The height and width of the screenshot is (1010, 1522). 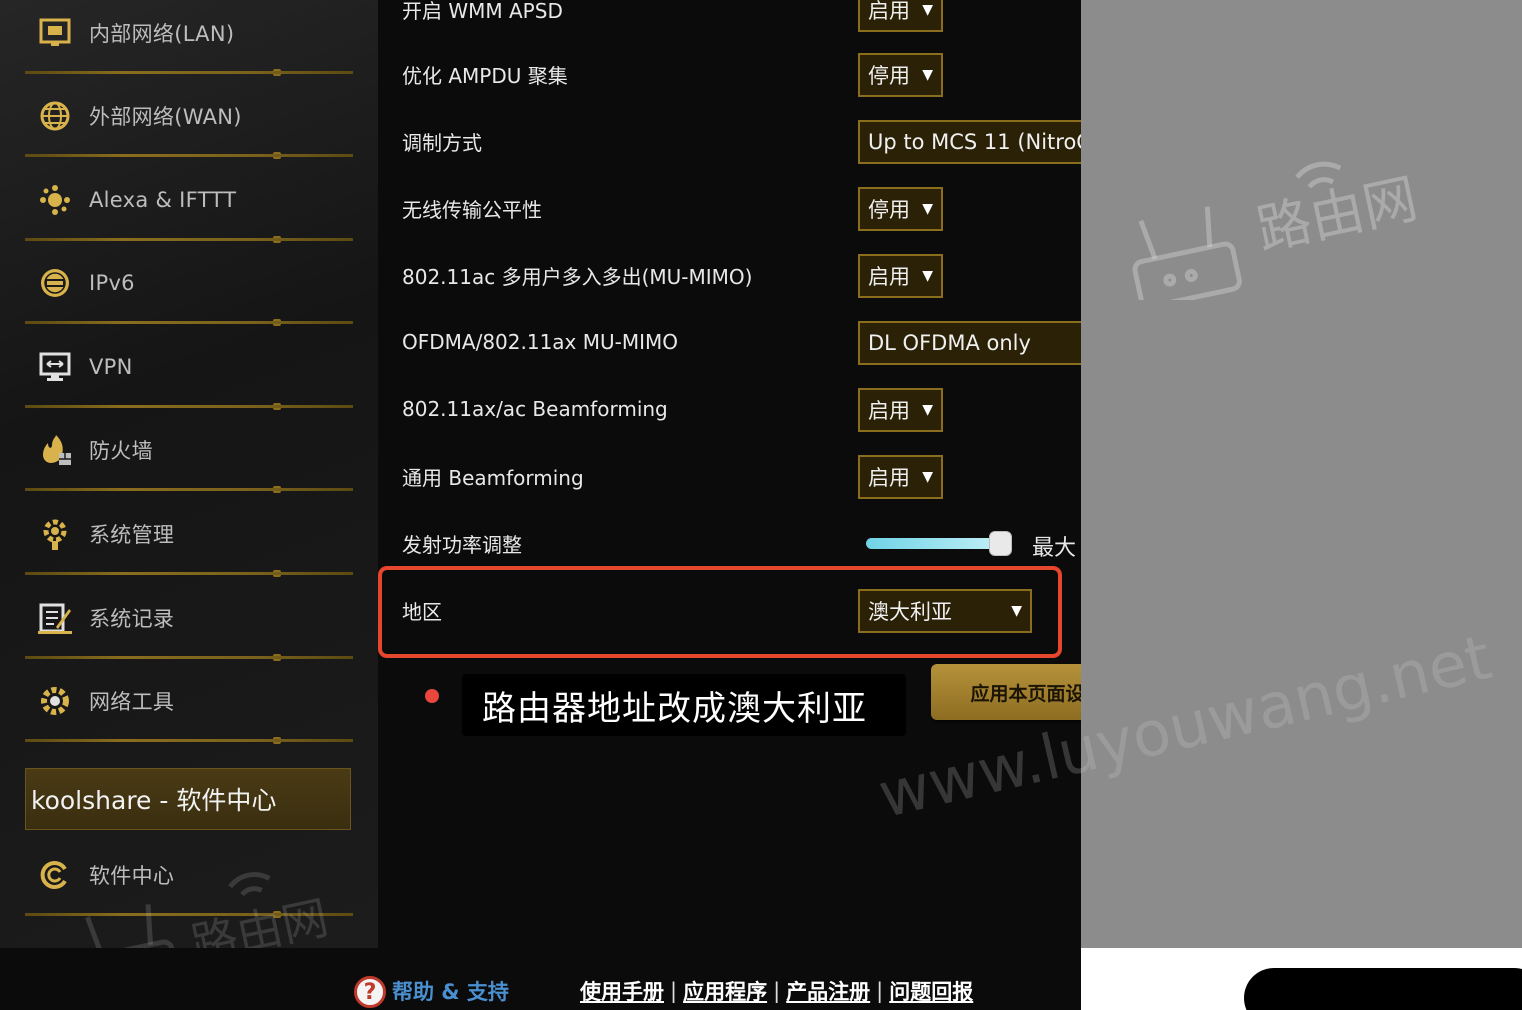 I want to click on footer-link-register: 产品注册, so click(x=828, y=991).